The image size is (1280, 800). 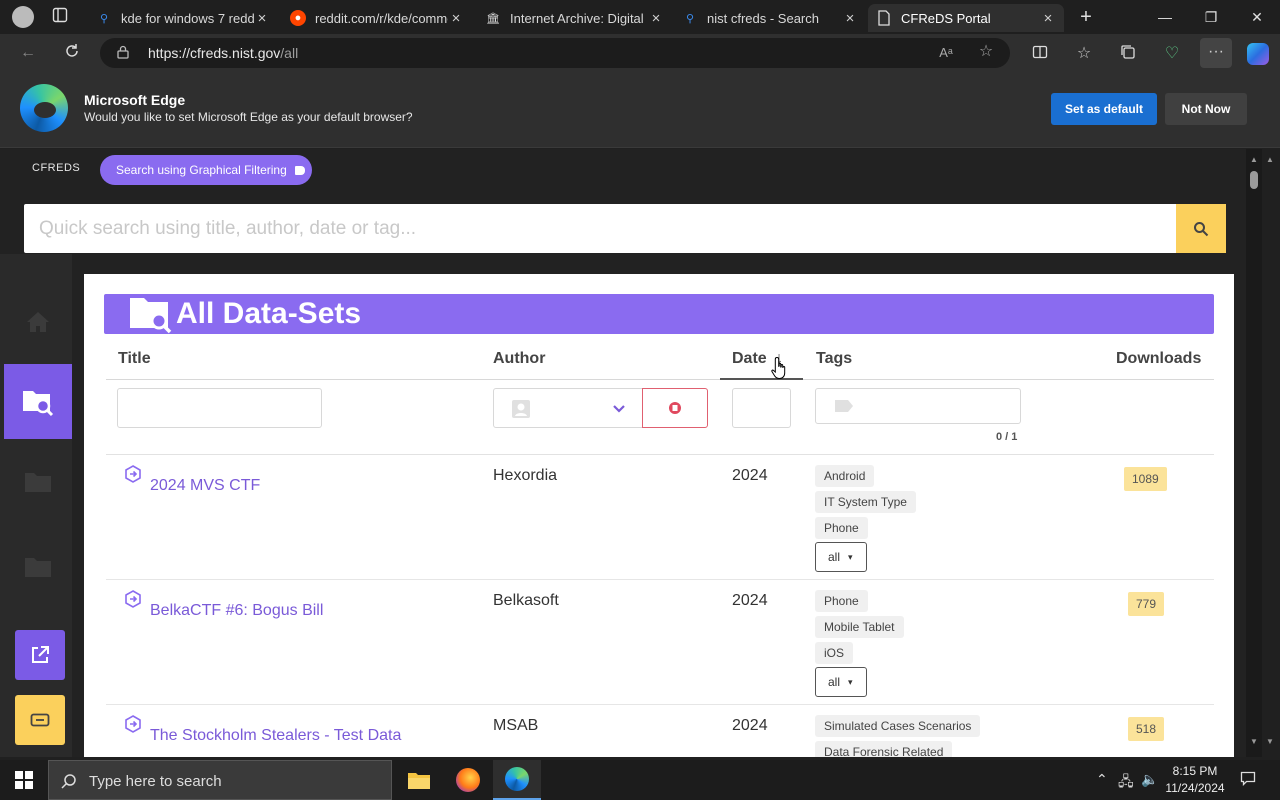 What do you see at coordinates (690, 18) in the screenshot?
I see `search-icon: ⚲` at bounding box center [690, 18].